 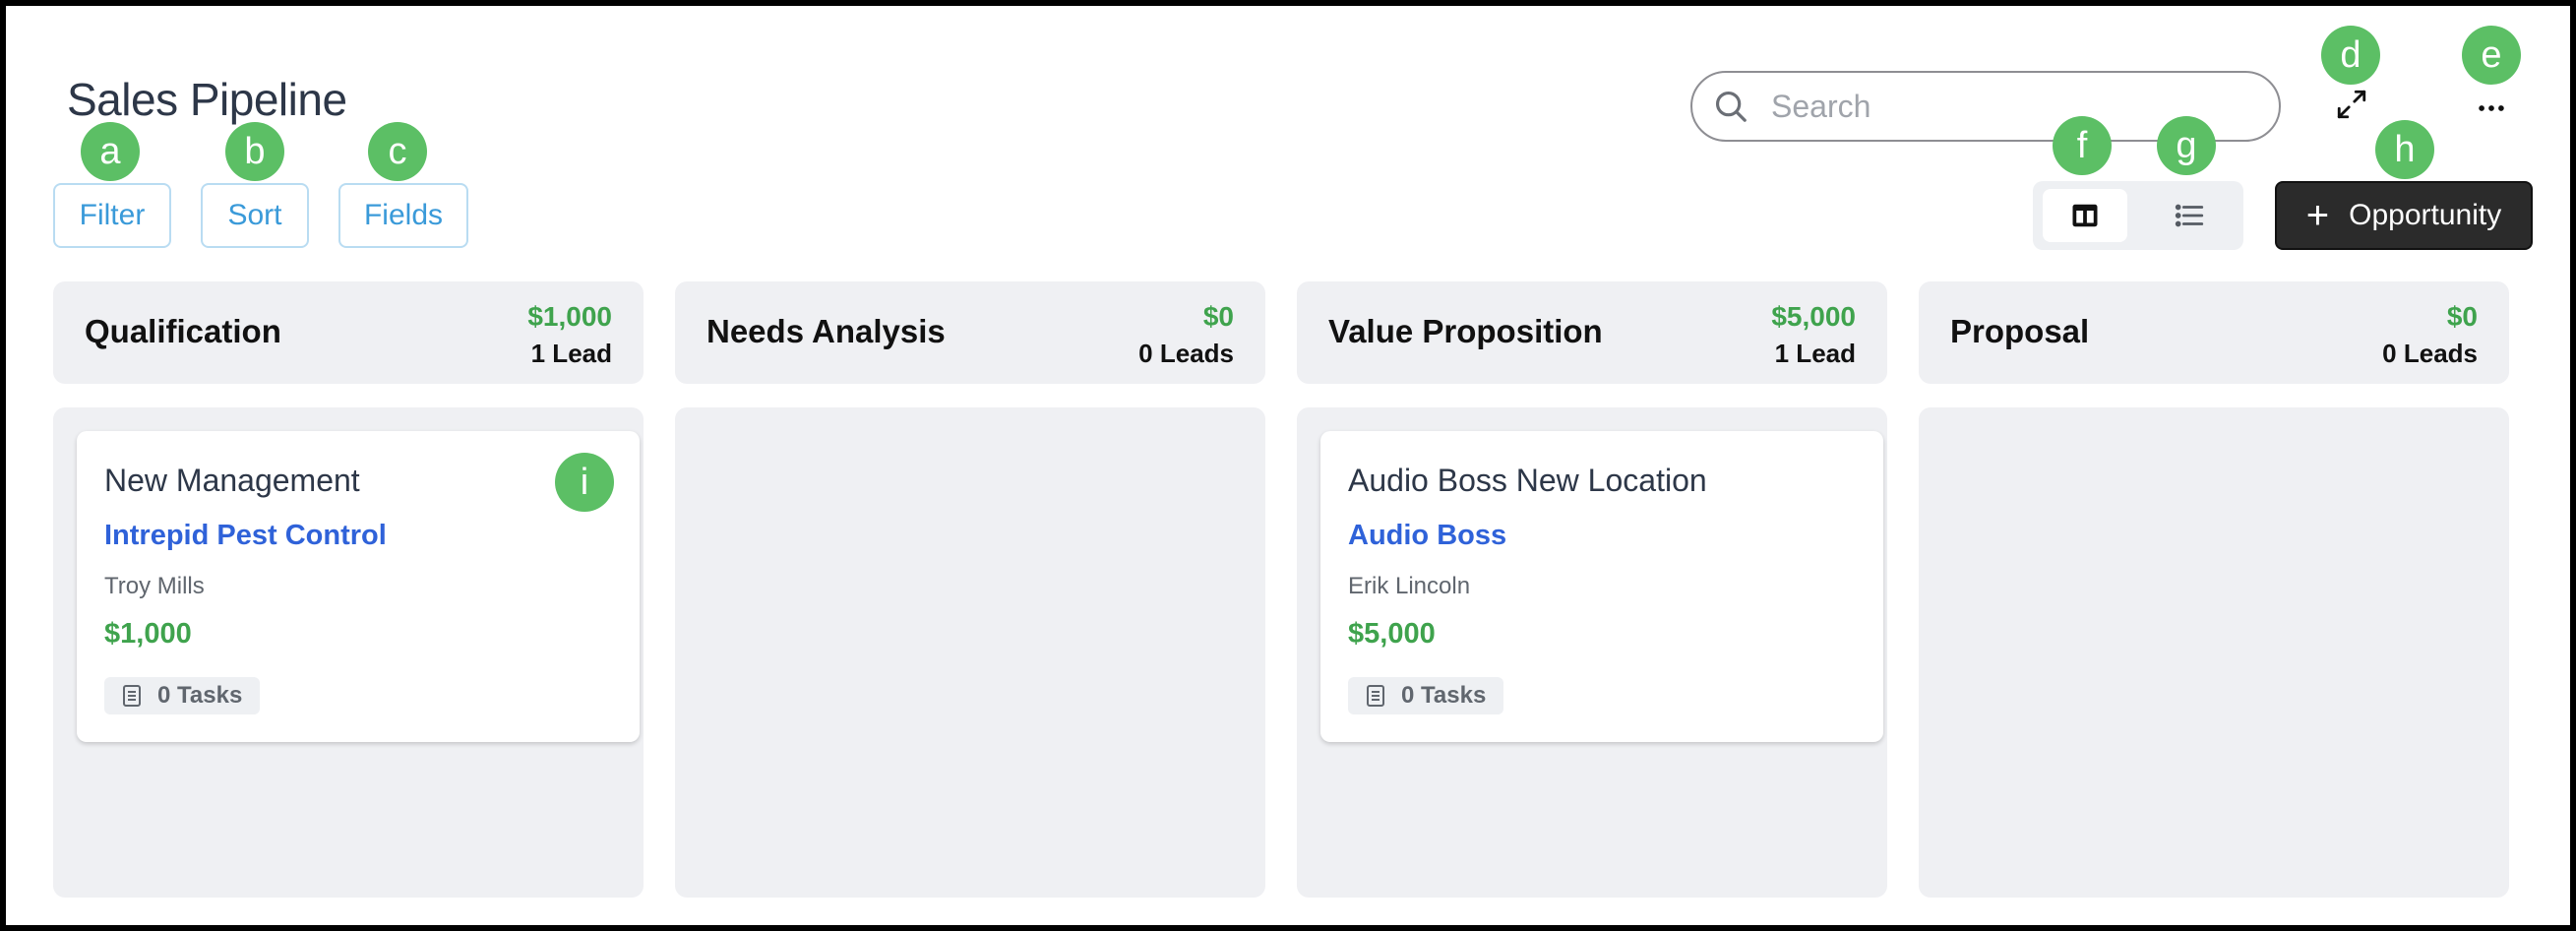 I want to click on sort-button: Sort, so click(x=255, y=215).